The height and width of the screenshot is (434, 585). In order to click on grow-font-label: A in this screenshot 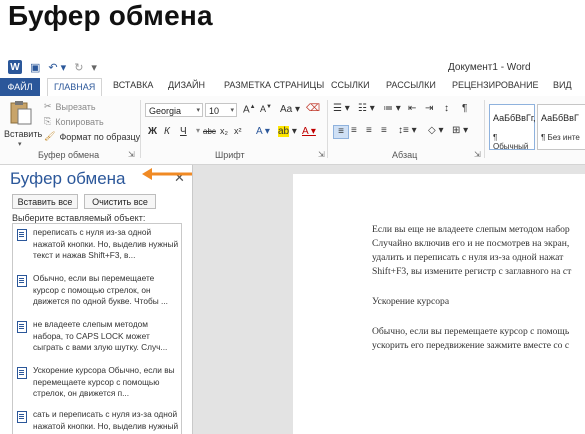, I will do `click(246, 110)`.